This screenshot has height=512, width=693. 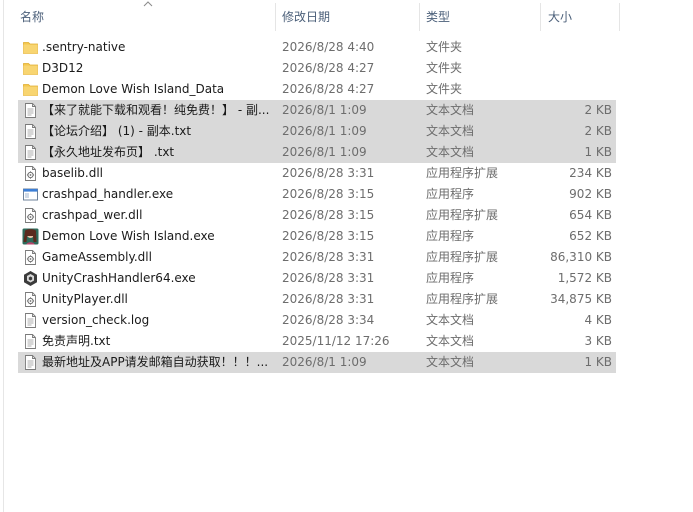 I want to click on file-row: 【永久地址发布页】 .txt 2026/8/1 1:09 文本文档 1 KB, so click(x=317, y=152).